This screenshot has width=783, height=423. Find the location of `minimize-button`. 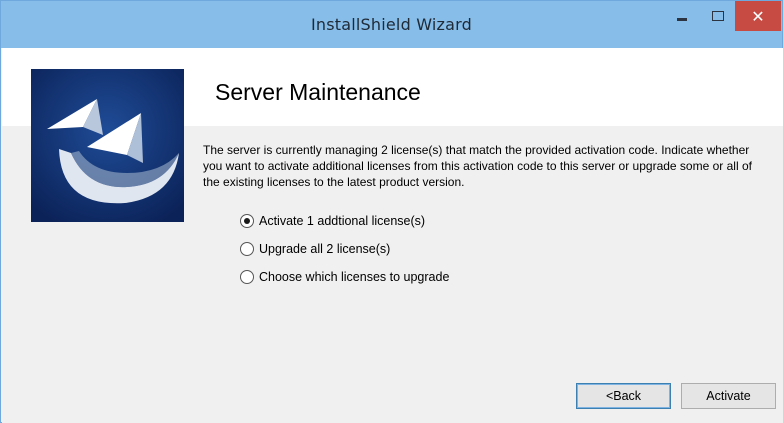

minimize-button is located at coordinates (682, 16).